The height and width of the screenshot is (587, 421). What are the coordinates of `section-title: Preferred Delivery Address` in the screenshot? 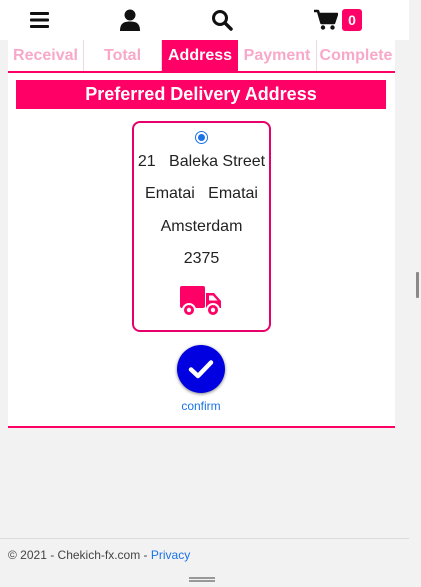 It's located at (201, 94).